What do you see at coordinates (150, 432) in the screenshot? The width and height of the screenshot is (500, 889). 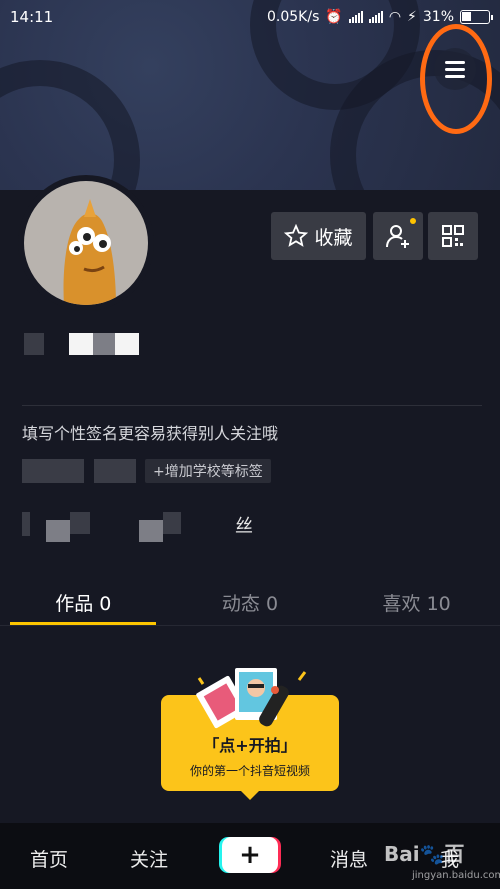 I see `signature-prompt: 填写个性签名更容易获得别人关注哦` at bounding box center [150, 432].